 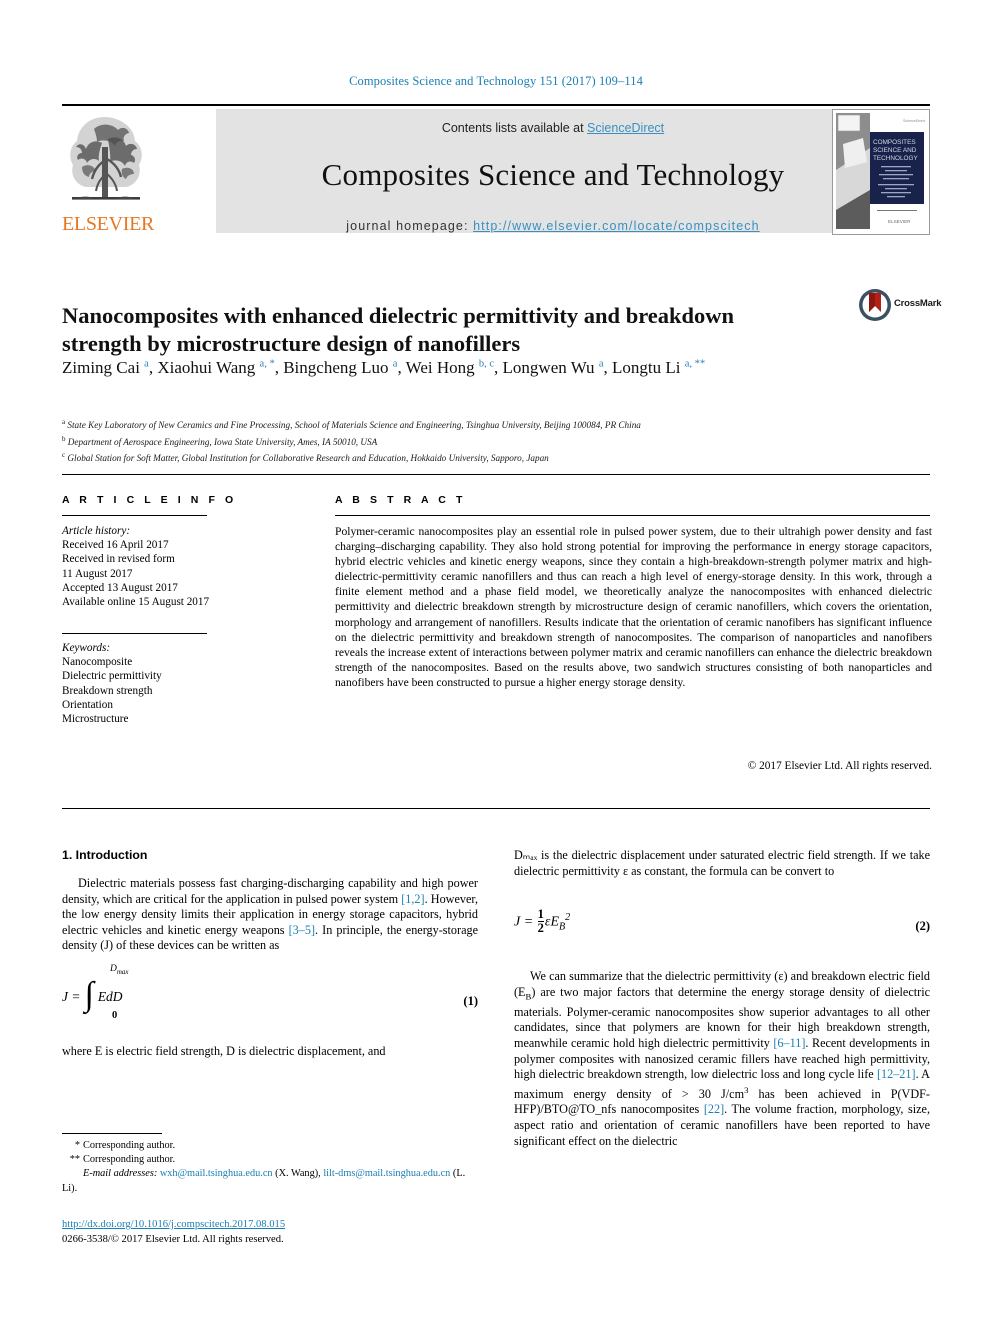 I want to click on citation-link-1-2: [1,2], so click(x=412, y=899).